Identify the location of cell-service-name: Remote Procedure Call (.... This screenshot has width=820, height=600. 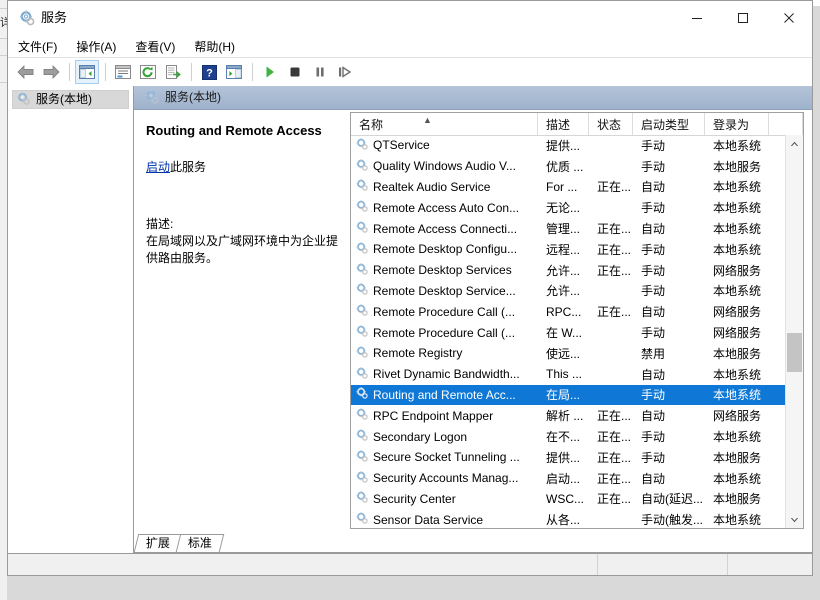
(444, 332).